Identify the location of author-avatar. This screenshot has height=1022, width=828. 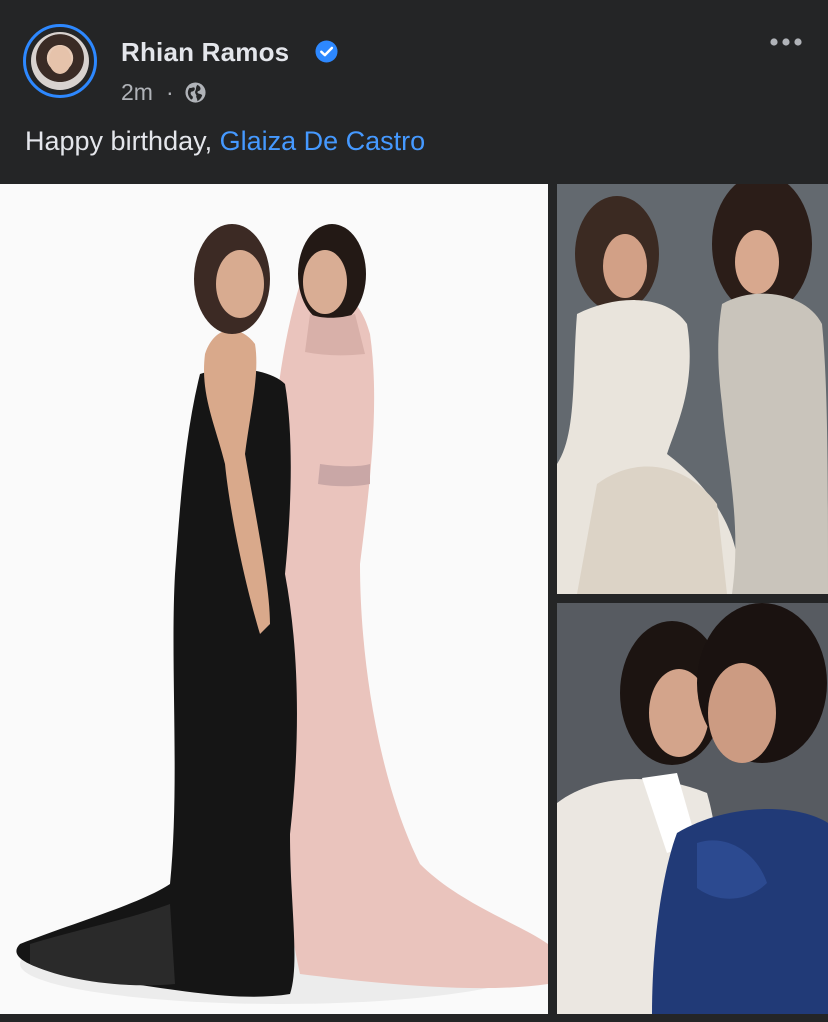
(60, 61).